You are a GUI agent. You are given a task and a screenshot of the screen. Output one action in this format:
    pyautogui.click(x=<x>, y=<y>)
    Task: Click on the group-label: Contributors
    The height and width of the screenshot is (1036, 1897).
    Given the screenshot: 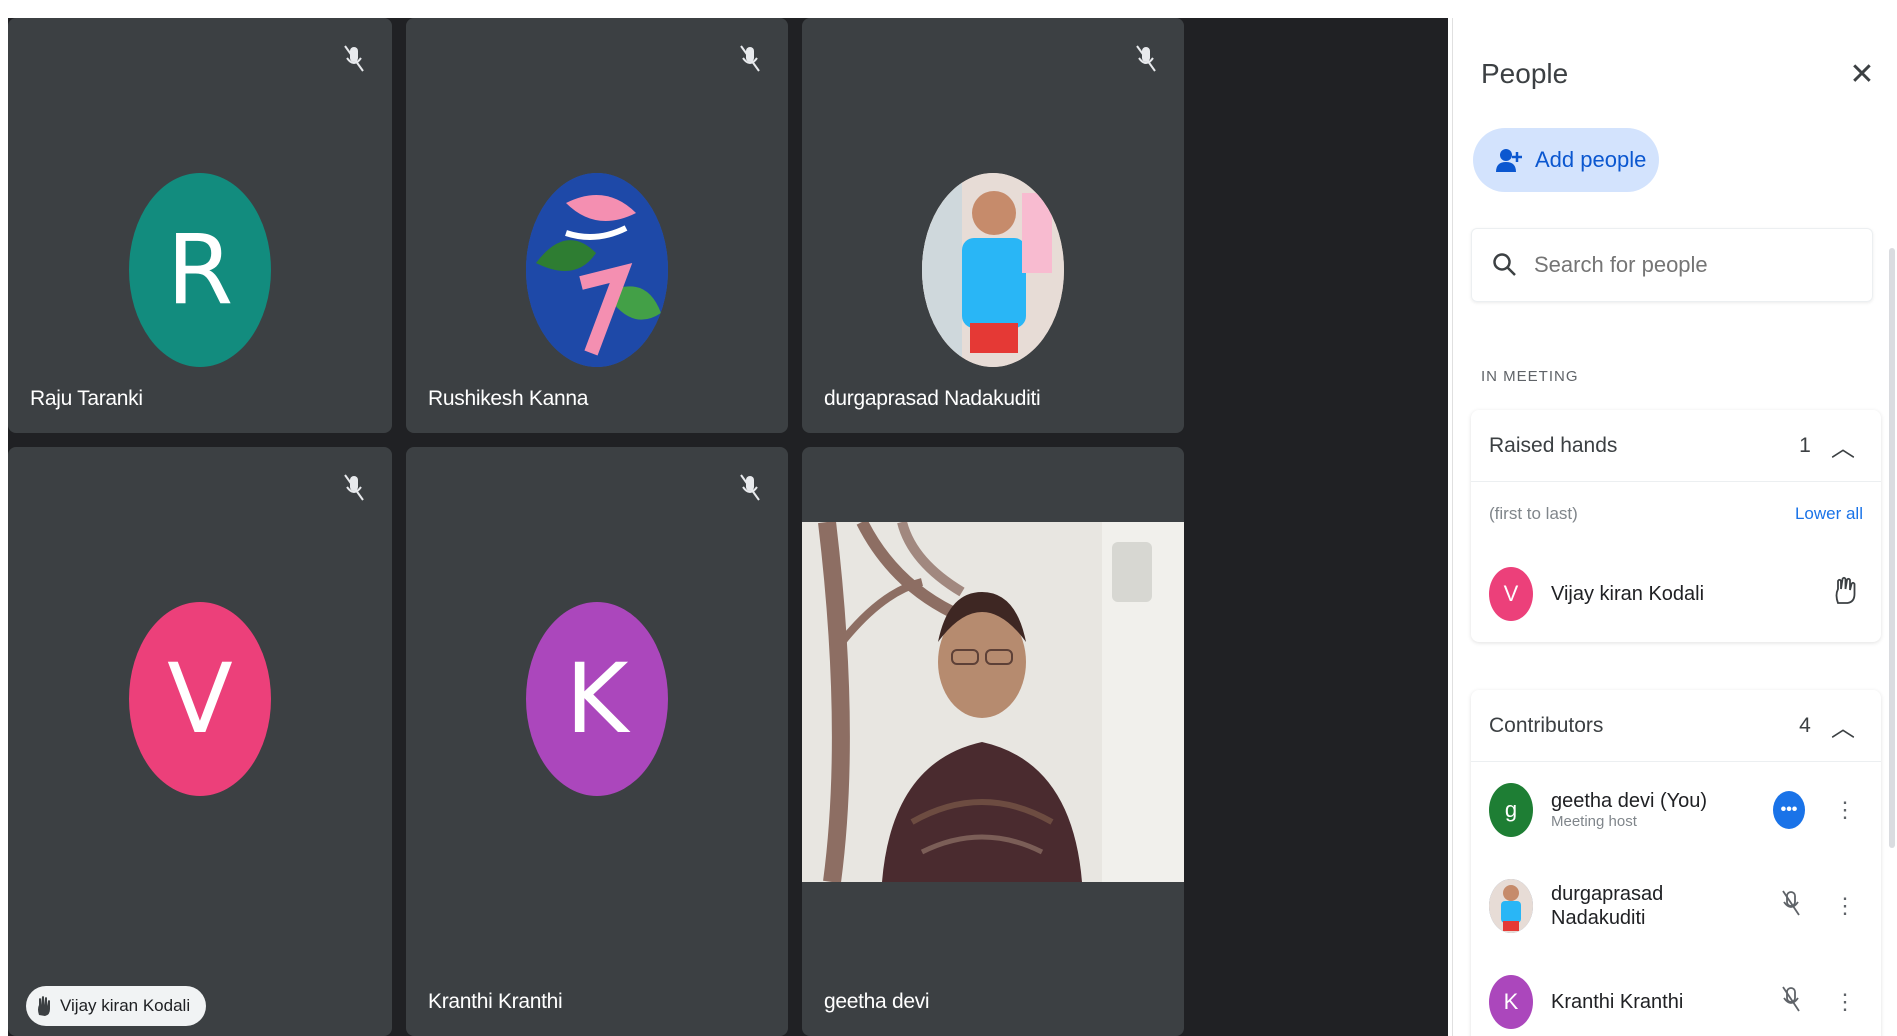 What is the action you would take?
    pyautogui.click(x=1546, y=725)
    